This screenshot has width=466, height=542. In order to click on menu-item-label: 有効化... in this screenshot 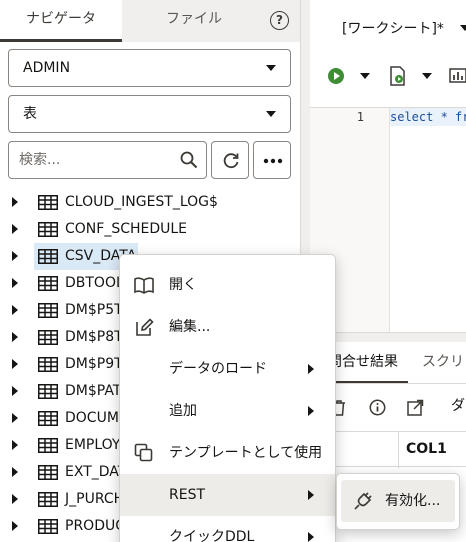, I will do `click(413, 501)`.